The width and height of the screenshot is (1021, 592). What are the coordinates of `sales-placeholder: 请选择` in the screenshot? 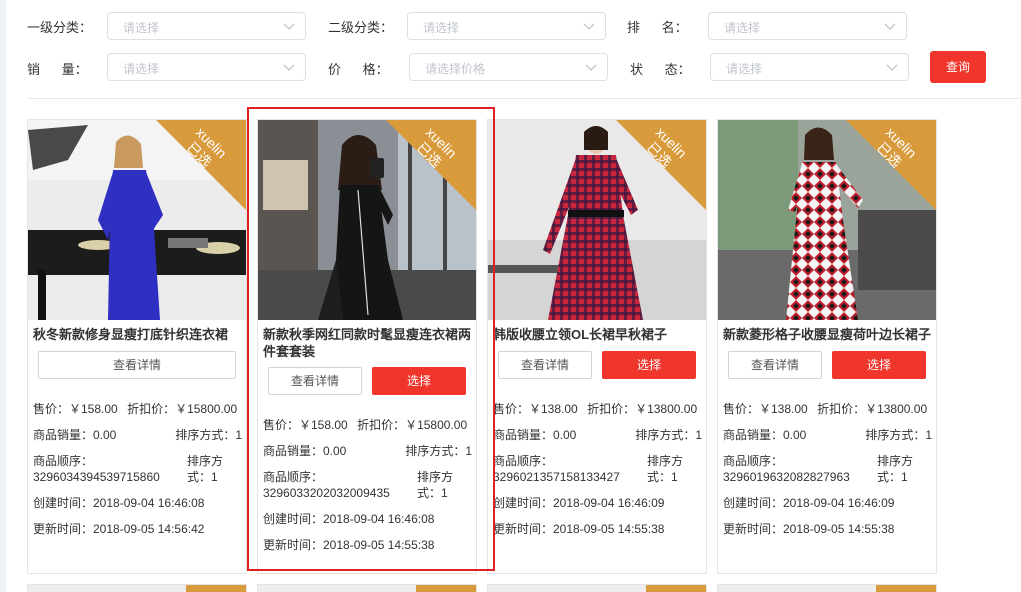 It's located at (141, 69).